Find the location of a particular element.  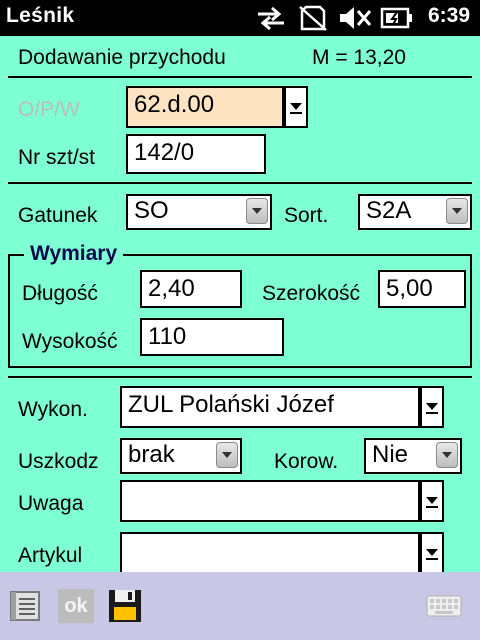

uszkodz-dropdown-button is located at coordinates (227, 455).